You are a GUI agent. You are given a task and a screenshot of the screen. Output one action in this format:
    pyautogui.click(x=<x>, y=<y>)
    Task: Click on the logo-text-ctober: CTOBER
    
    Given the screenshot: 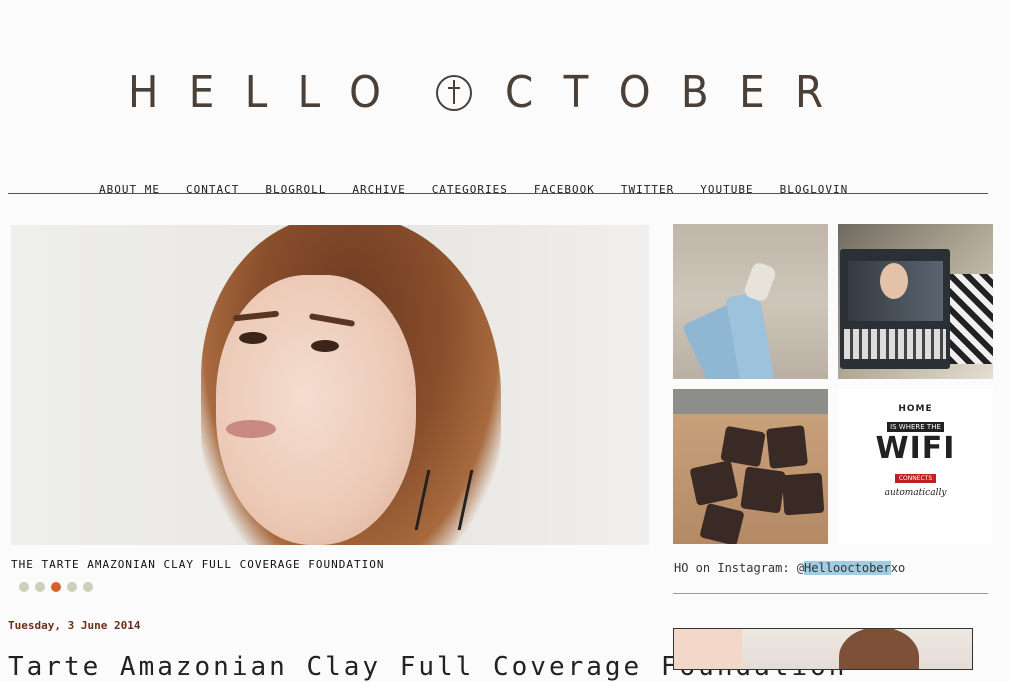 What is the action you would take?
    pyautogui.click(x=679, y=92)
    